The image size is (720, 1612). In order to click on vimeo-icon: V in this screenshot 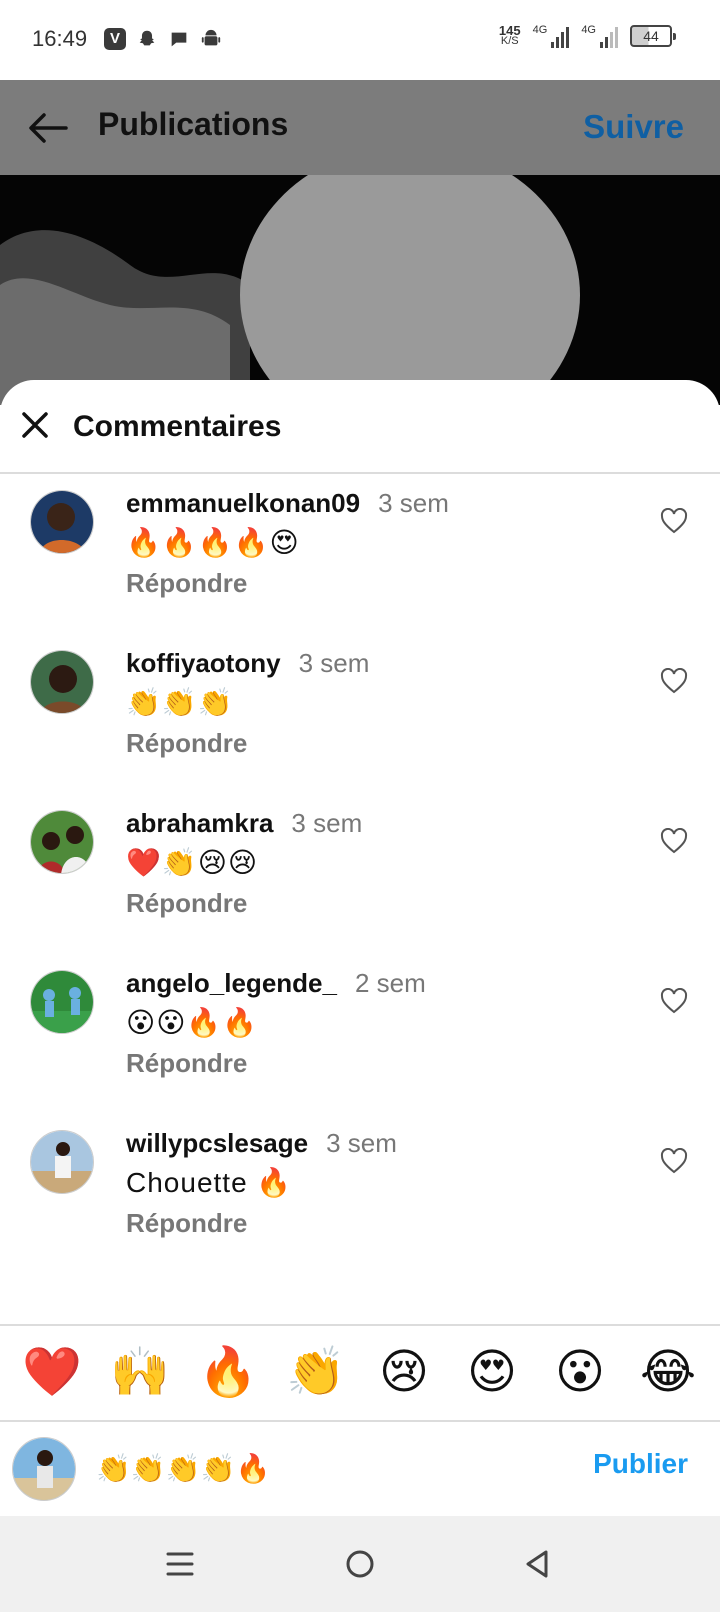, I will do `click(115, 39)`.